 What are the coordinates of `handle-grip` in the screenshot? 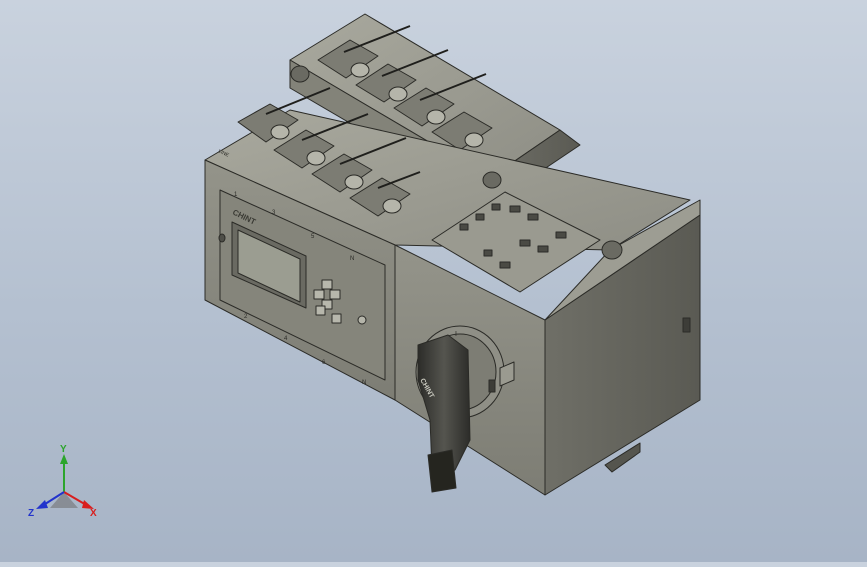 It's located at (442, 471).